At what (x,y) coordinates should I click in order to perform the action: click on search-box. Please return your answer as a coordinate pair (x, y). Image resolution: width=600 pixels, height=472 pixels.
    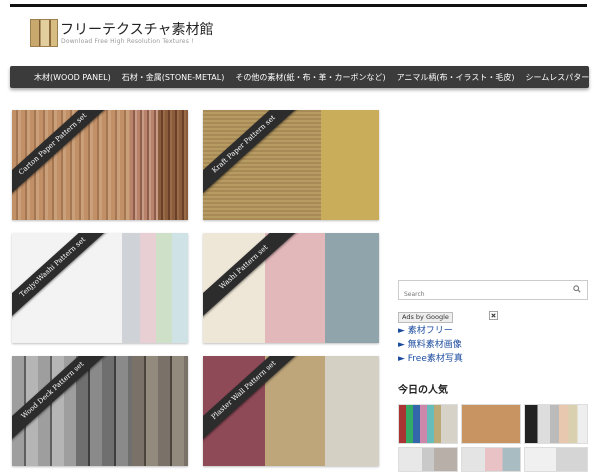
    Looking at the image, I should click on (493, 291).